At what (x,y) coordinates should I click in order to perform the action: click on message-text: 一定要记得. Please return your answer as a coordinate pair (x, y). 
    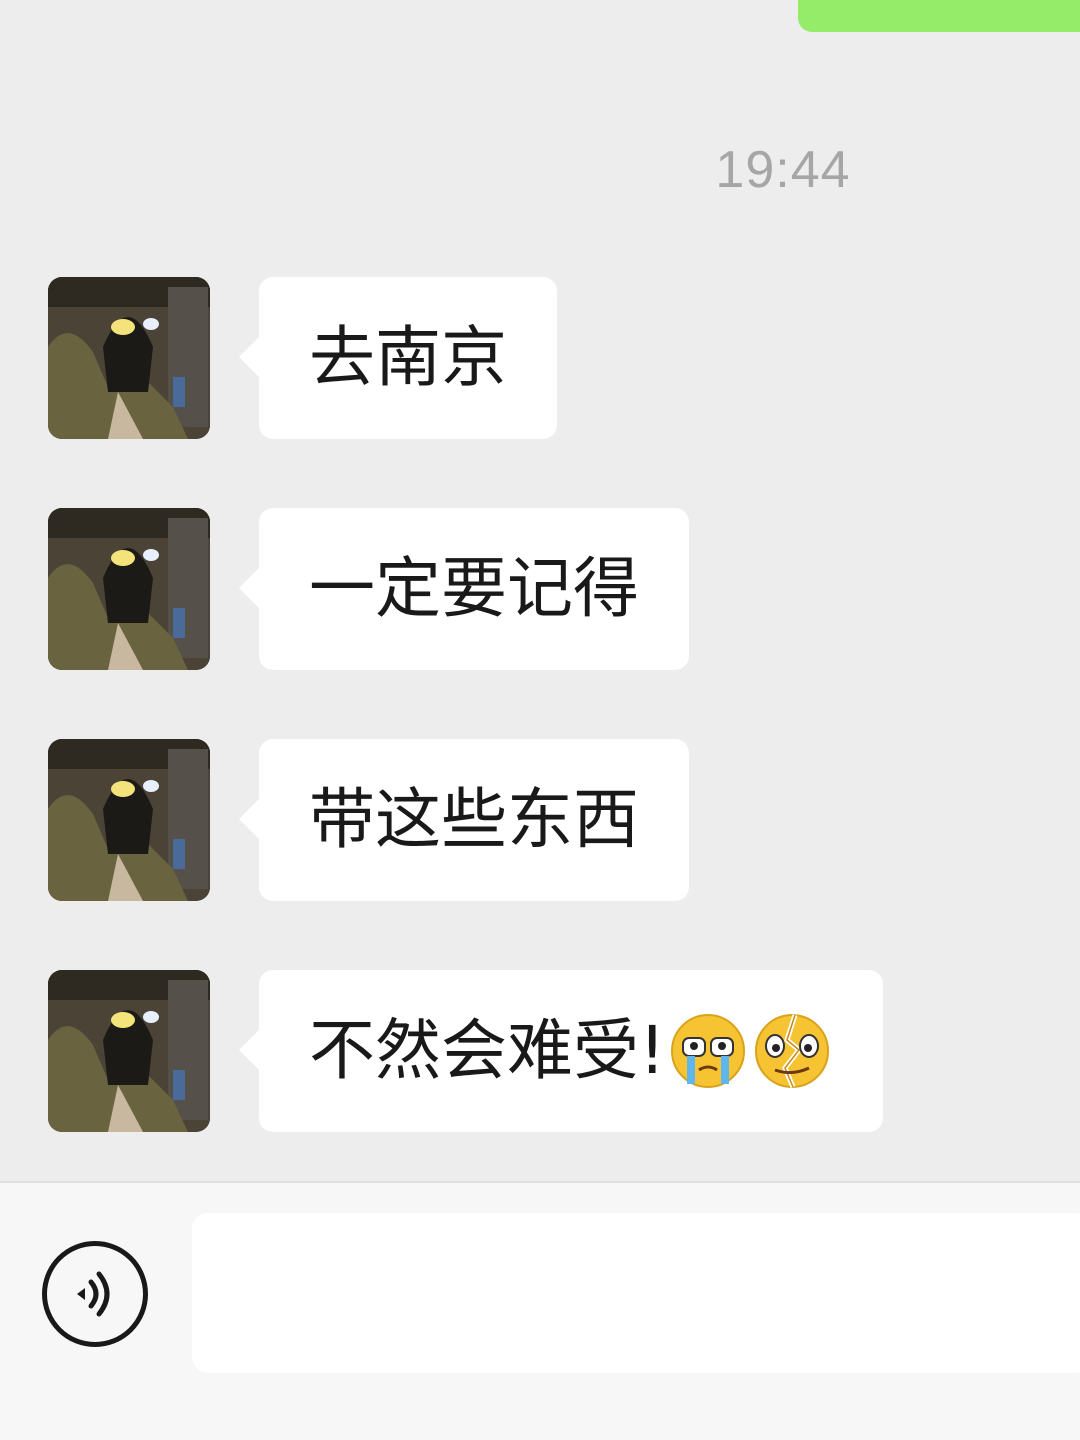
    Looking at the image, I should click on (474, 588).